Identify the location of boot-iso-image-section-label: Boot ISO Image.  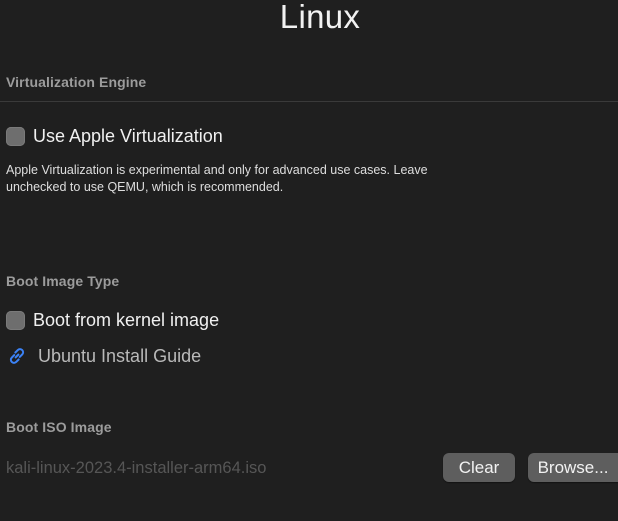
(59, 427).